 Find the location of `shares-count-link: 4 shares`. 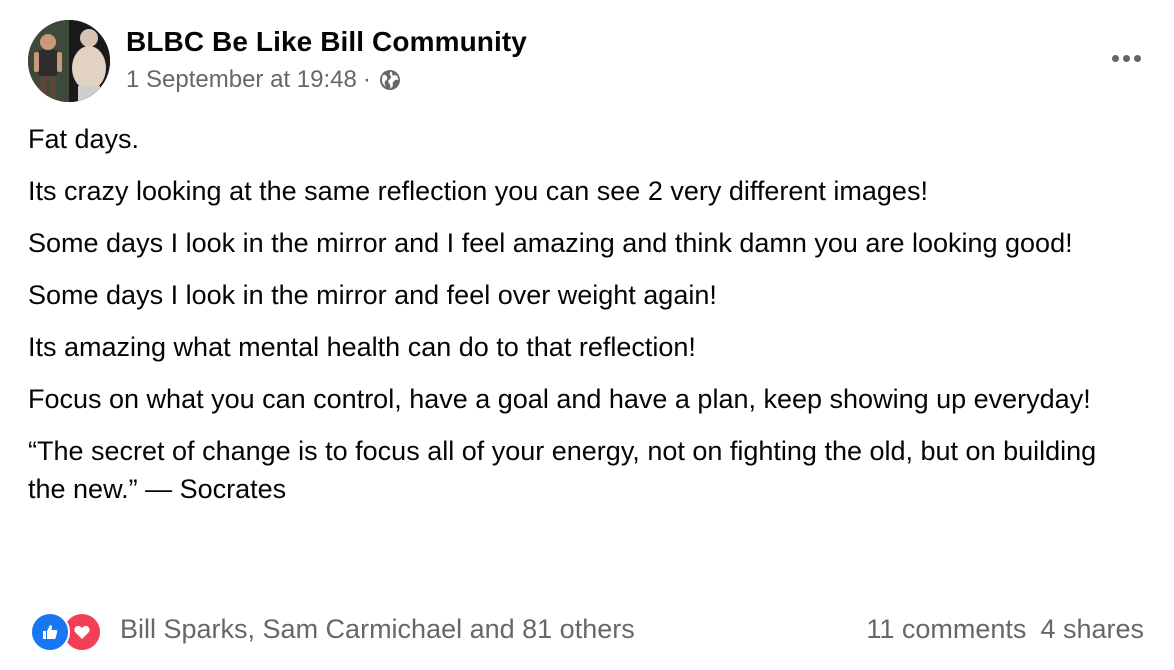

shares-count-link: 4 shares is located at coordinates (1092, 629).